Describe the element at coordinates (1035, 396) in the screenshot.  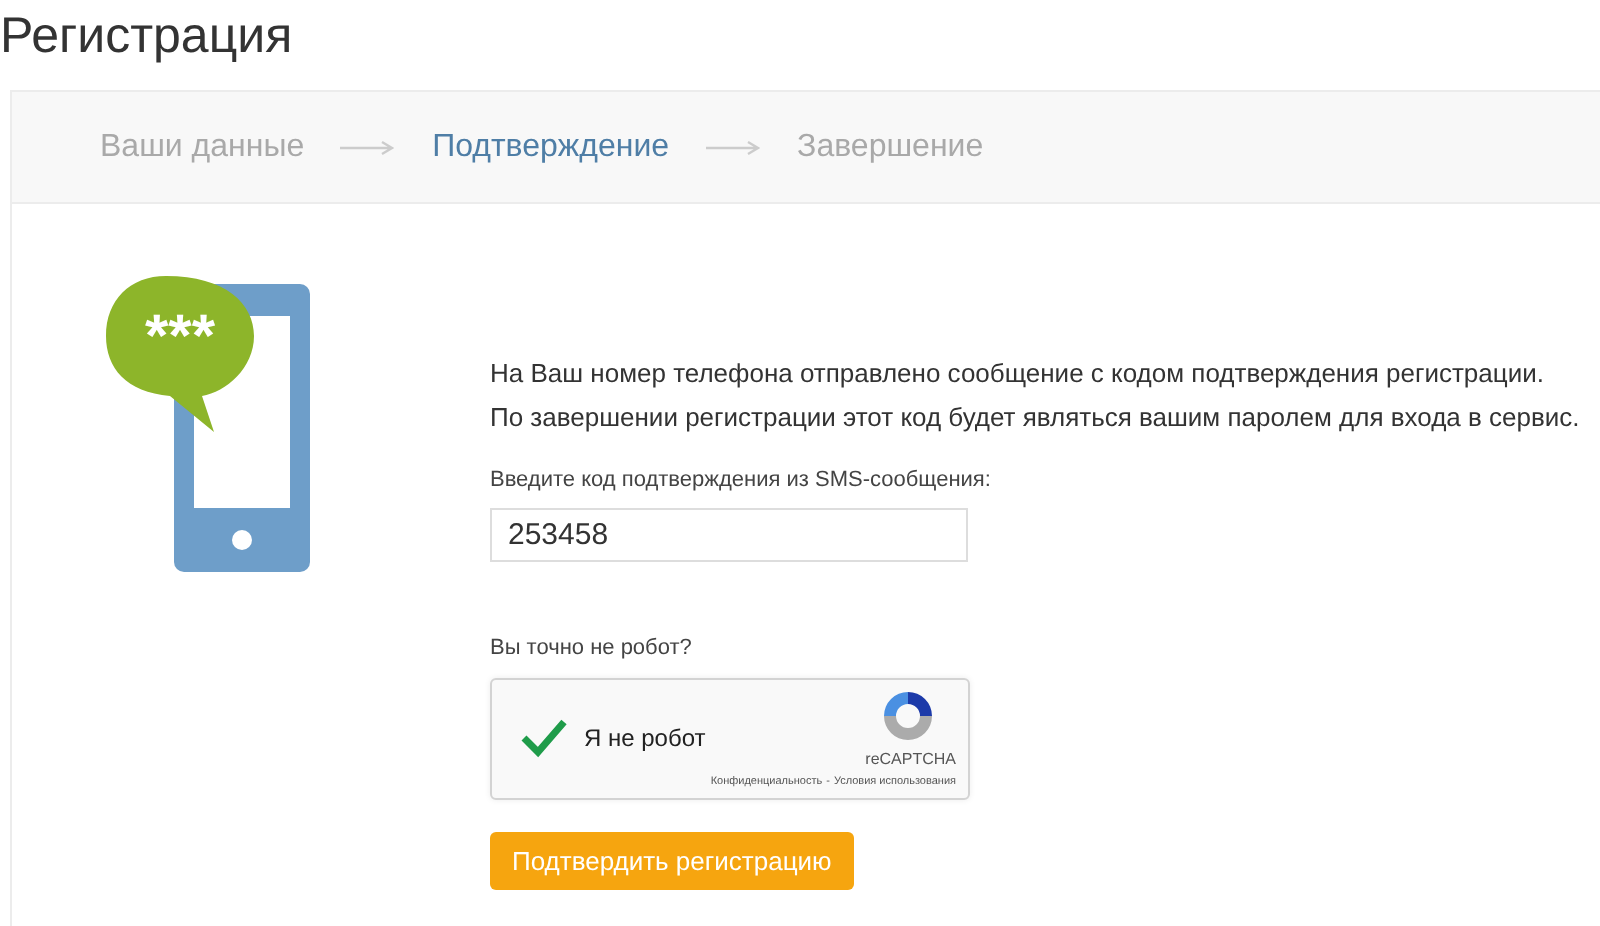
I see `info-message: На Ваш номер телефона отправлено сообщение с кодом подтверждения регистрации. По завершении регистрации этот код будет являться вашим паролем для входа в сервис.` at that location.